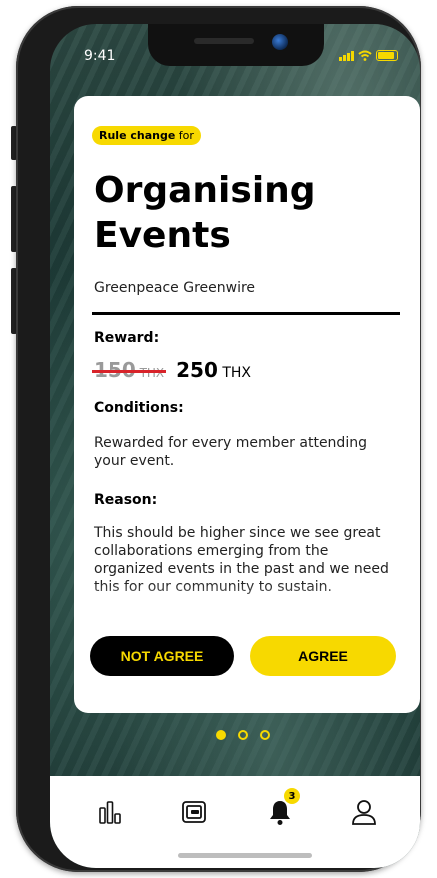 Image resolution: width=437 pixels, height=878 pixels. What do you see at coordinates (234, 373) in the screenshot?
I see `new-reward-unit: THX` at bounding box center [234, 373].